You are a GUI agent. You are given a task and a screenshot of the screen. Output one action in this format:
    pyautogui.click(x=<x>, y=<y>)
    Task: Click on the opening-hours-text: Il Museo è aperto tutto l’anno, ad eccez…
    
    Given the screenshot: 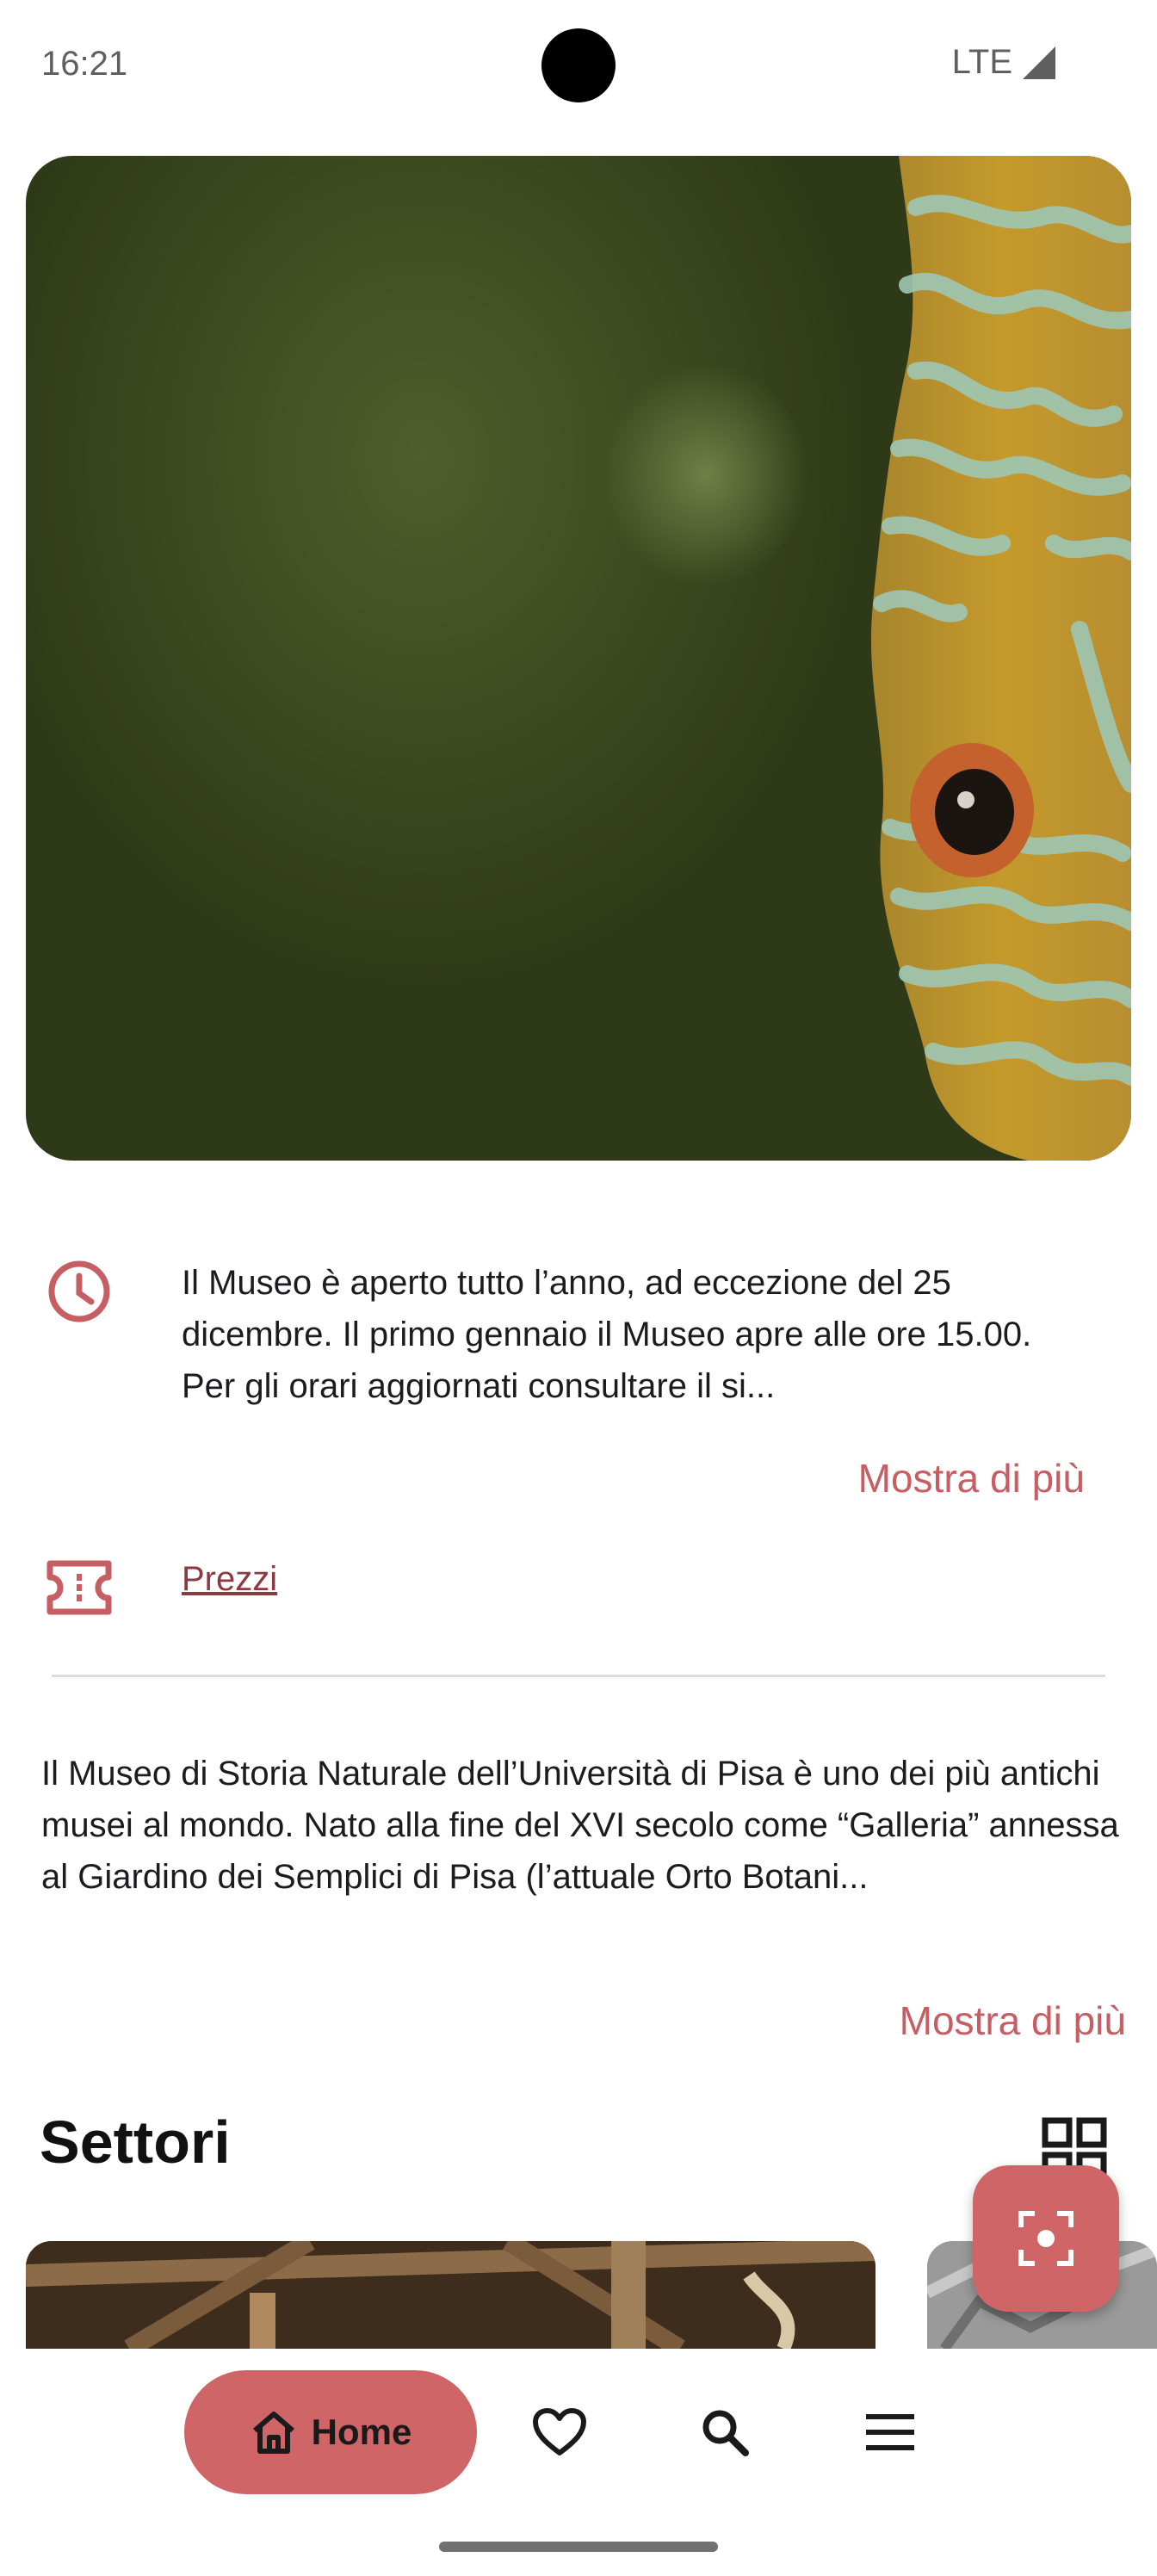 What is the action you would take?
    pyautogui.click(x=607, y=1334)
    